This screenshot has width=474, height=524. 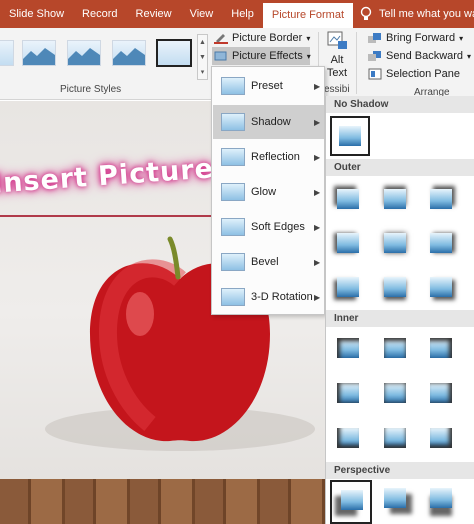 What do you see at coordinates (154, 14) in the screenshot?
I see `tab-review: Review` at bounding box center [154, 14].